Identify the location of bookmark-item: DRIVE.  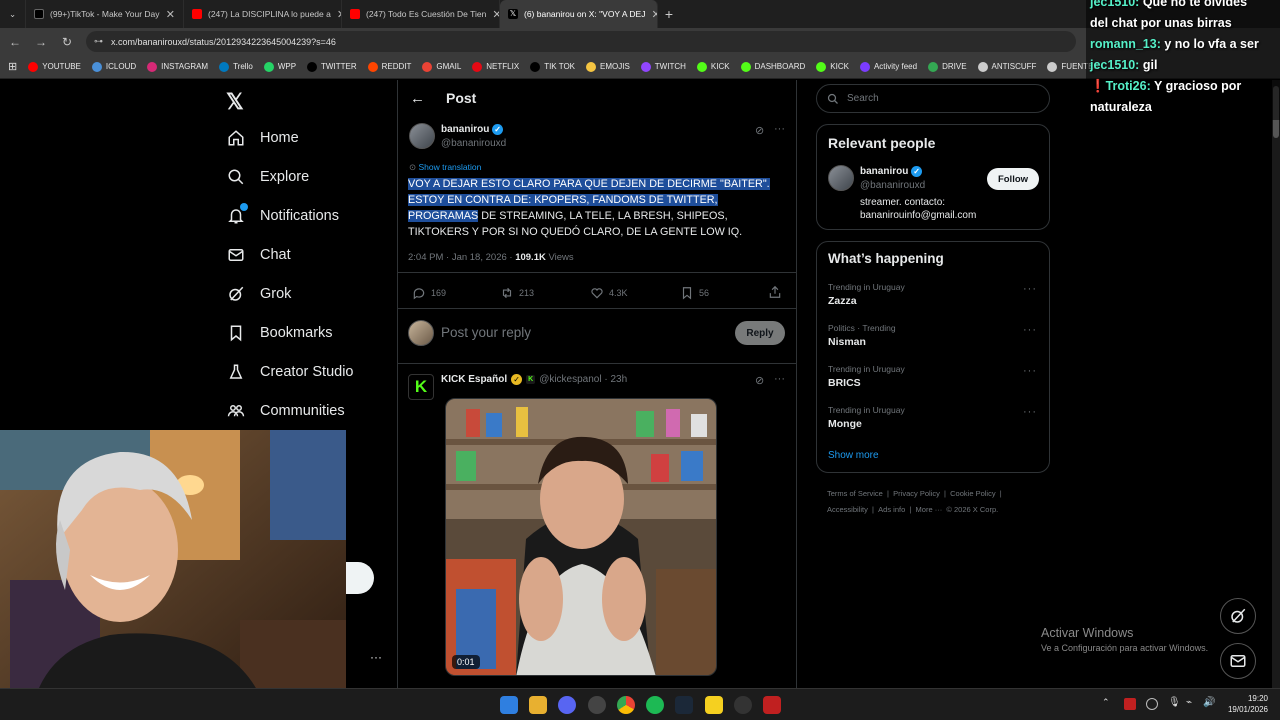
(947, 66).